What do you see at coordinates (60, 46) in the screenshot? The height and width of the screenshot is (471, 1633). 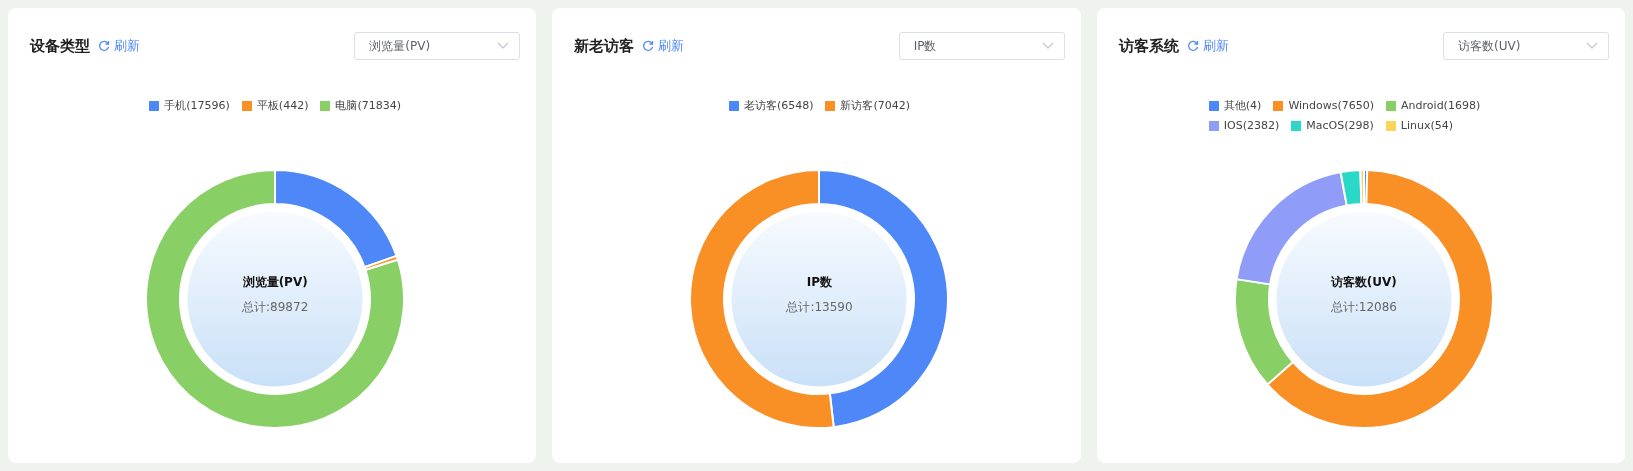 I see `card-title: 设备类型` at bounding box center [60, 46].